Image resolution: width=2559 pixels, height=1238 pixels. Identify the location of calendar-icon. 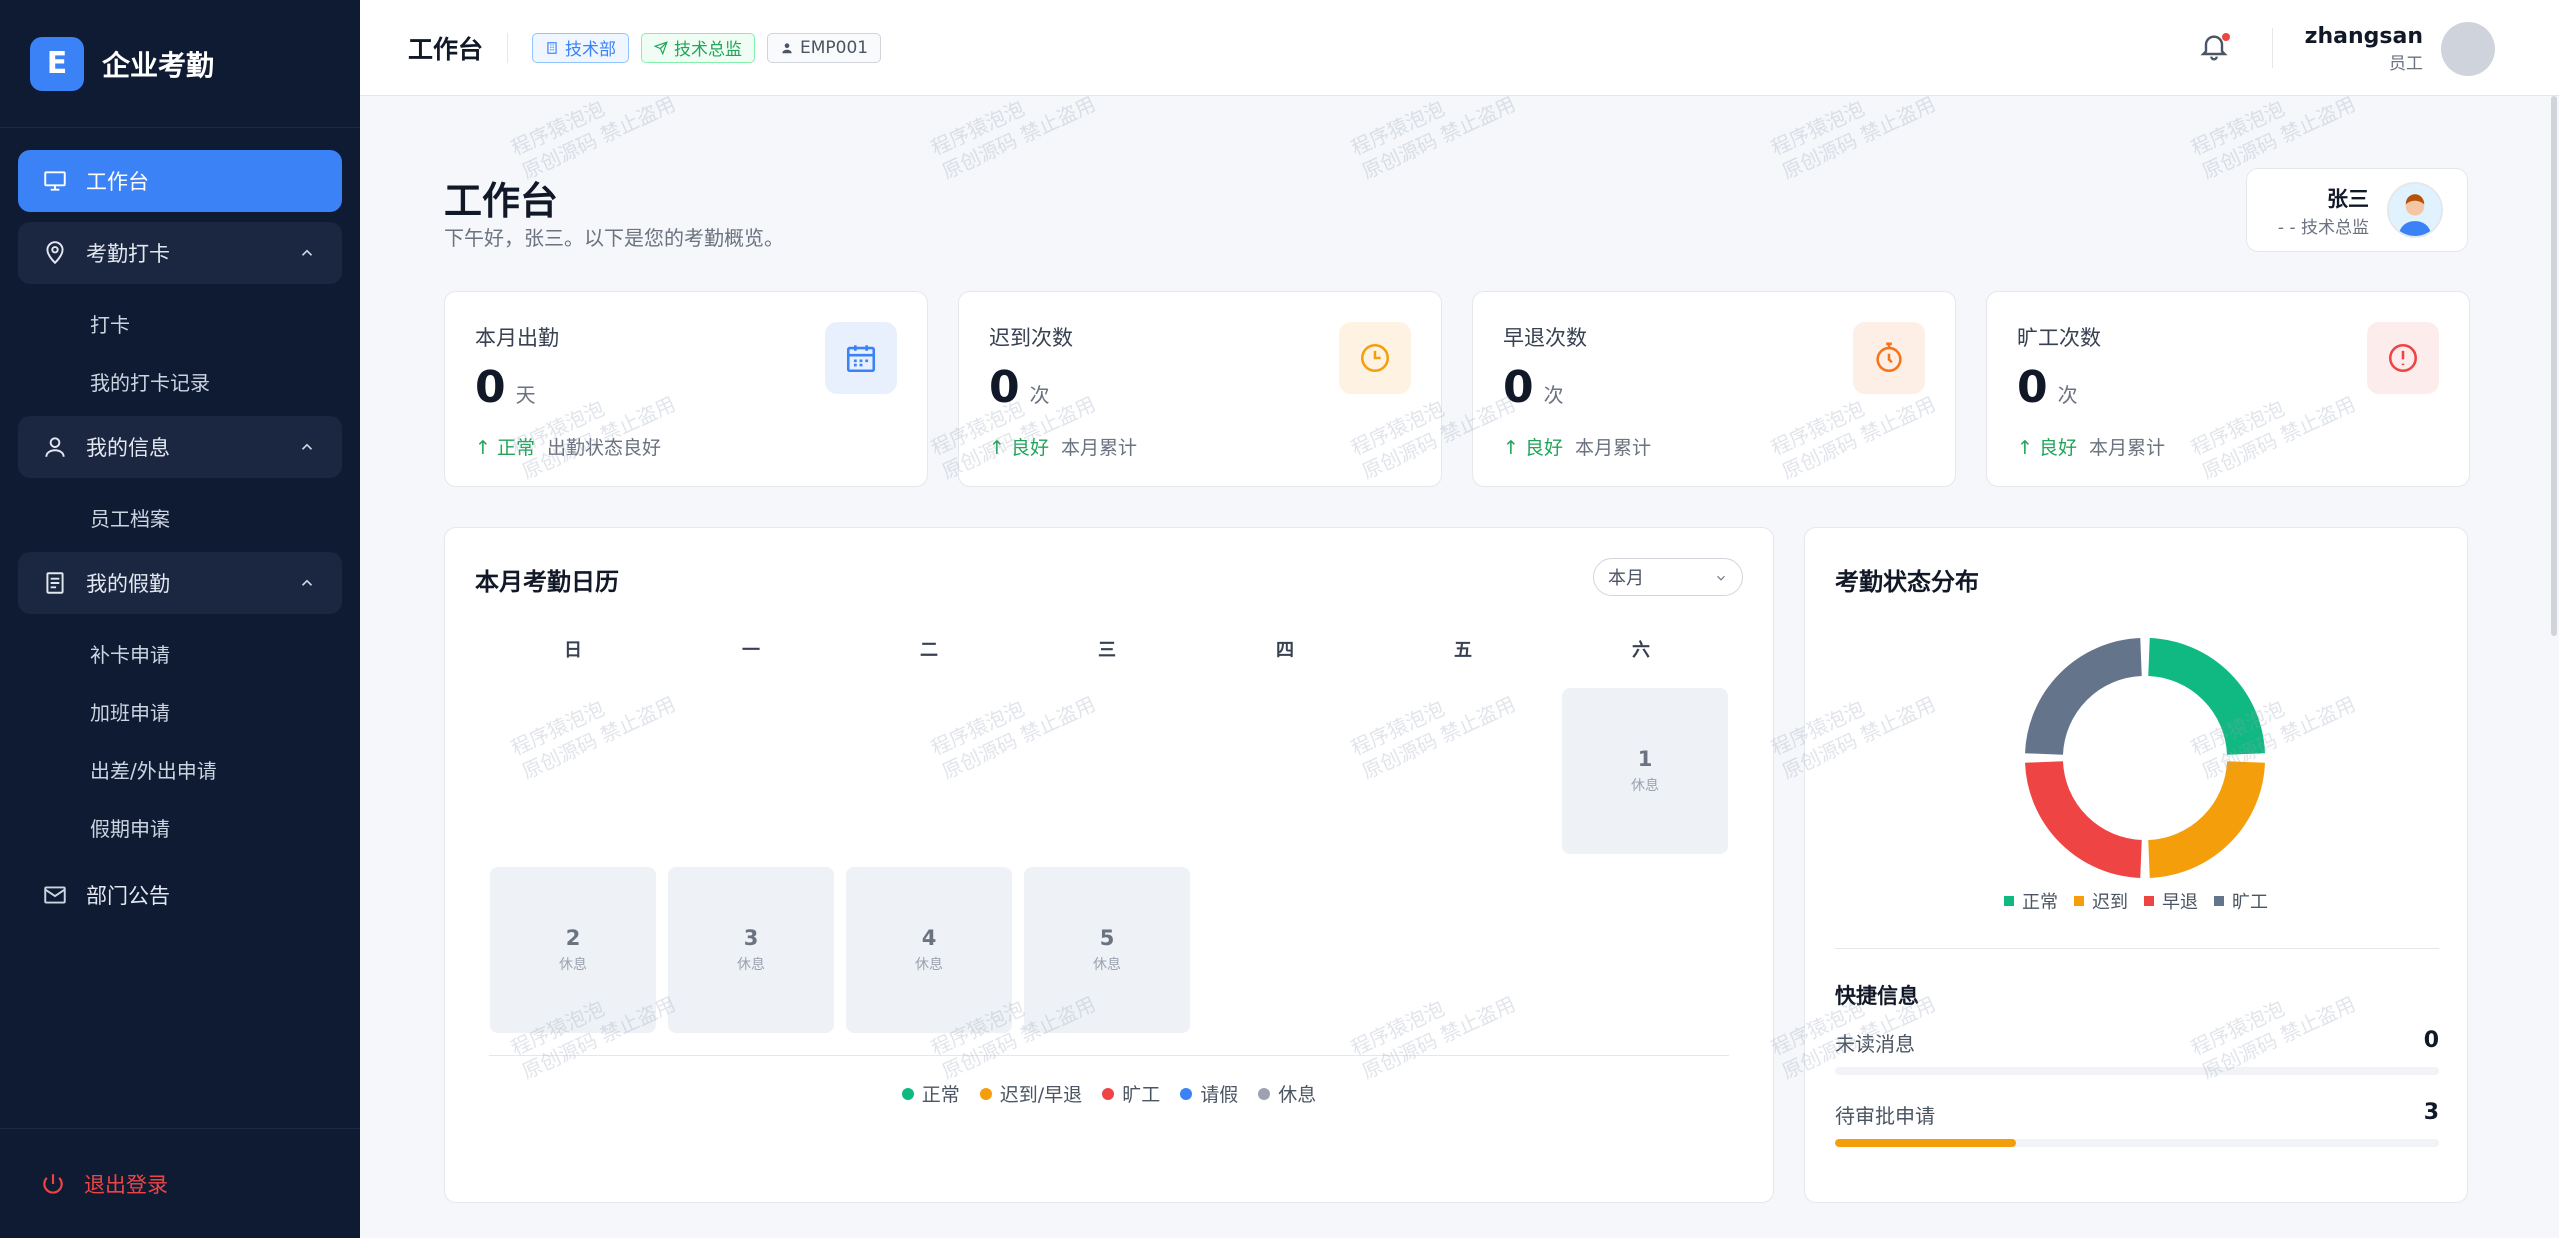
(861, 358).